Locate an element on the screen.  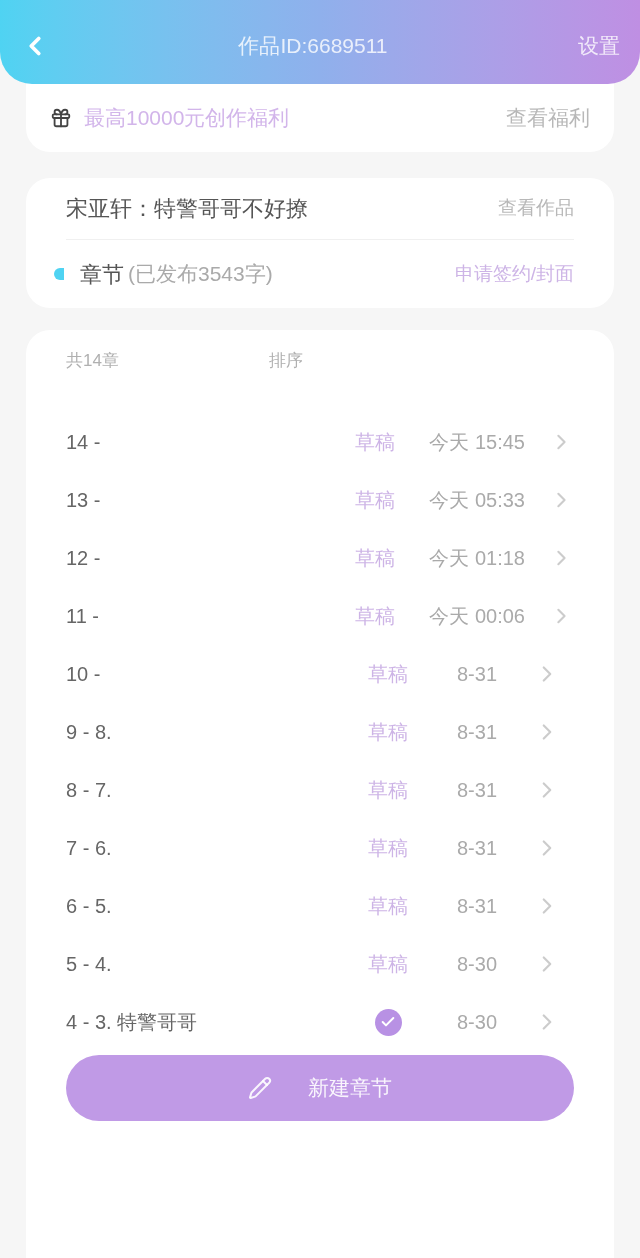
chapter-date: 今天 15:45 is located at coordinates (477, 442).